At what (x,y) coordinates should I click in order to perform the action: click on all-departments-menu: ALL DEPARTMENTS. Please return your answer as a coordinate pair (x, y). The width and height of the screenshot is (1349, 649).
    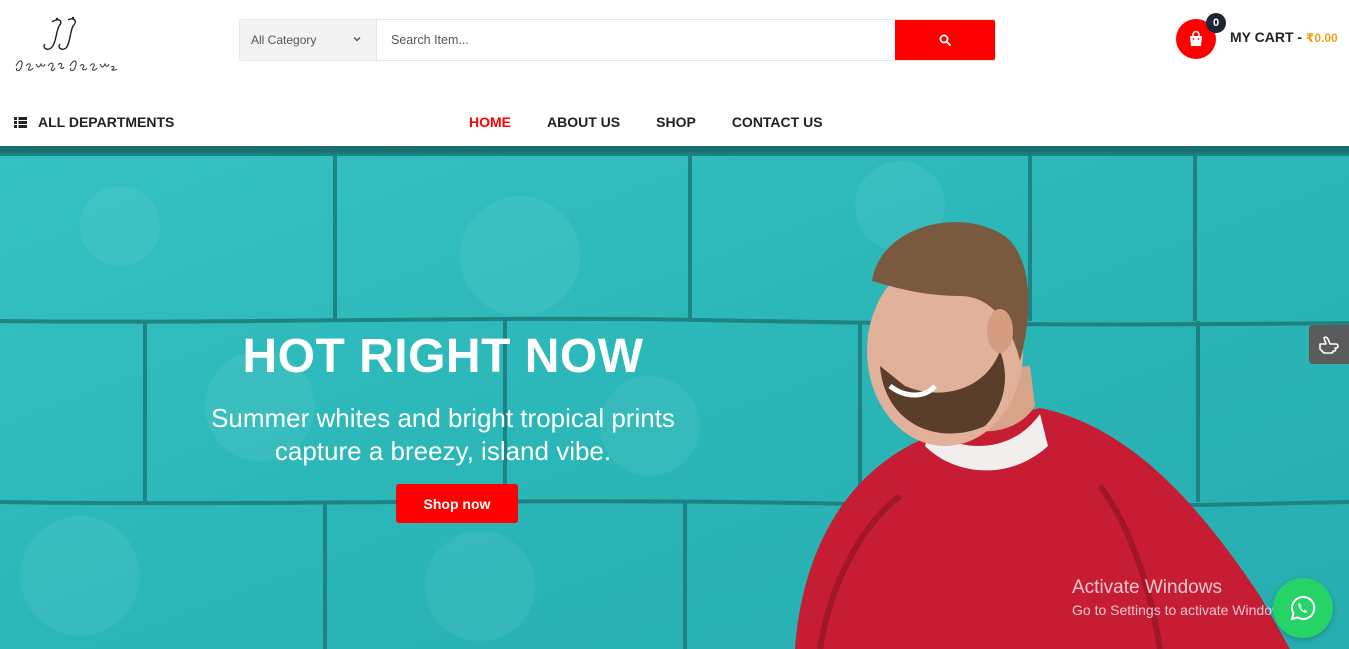
    Looking at the image, I should click on (94, 122).